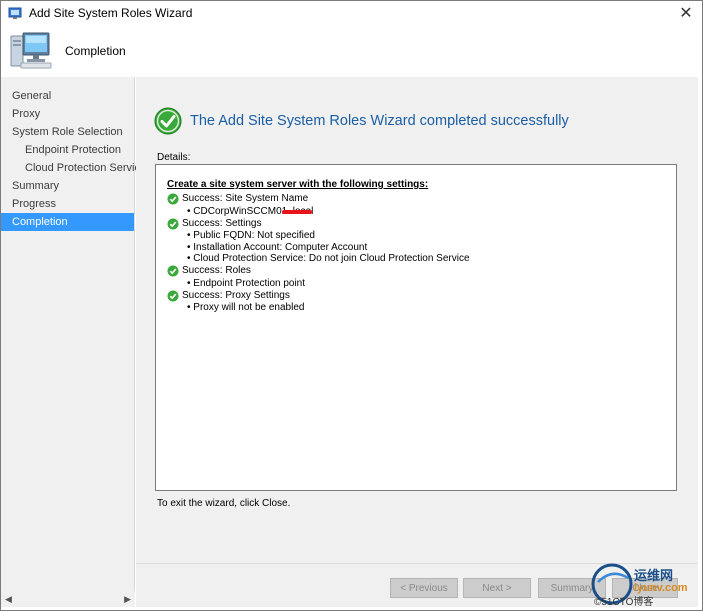 The height and width of the screenshot is (611, 703). What do you see at coordinates (572, 588) in the screenshot?
I see `summary-button: Summary` at bounding box center [572, 588].